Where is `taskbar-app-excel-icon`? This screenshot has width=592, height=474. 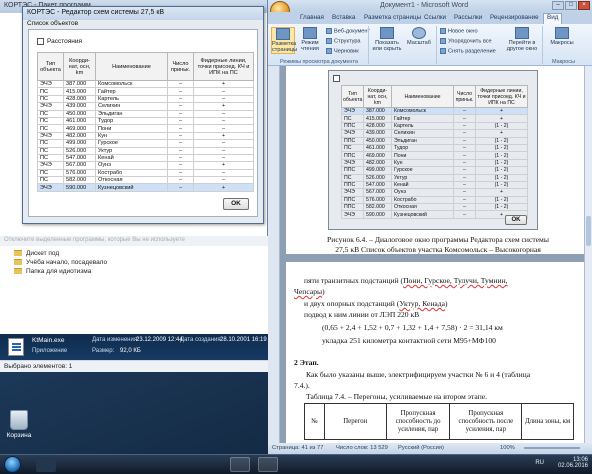 taskbar-app-excel-icon is located at coordinates (208, 464).